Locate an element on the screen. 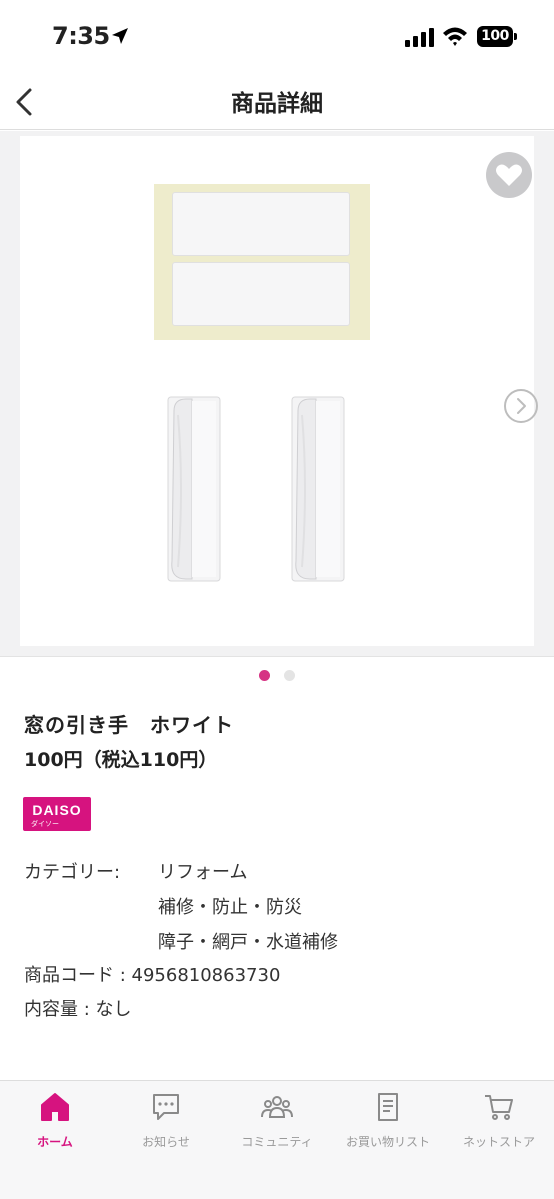 The image size is (554, 1199). navigation-header: 商品詳細 is located at coordinates (277, 102).